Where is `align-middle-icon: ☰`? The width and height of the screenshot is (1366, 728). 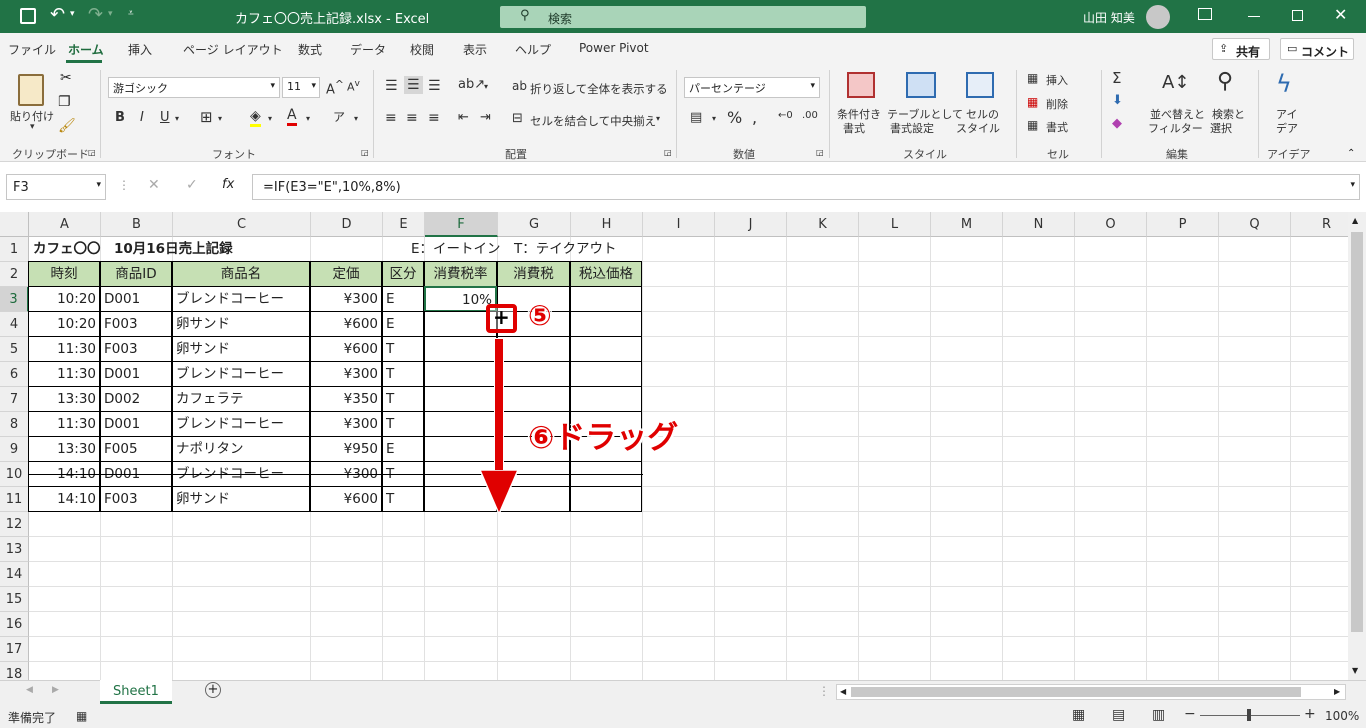 align-middle-icon: ☰ is located at coordinates (413, 85).